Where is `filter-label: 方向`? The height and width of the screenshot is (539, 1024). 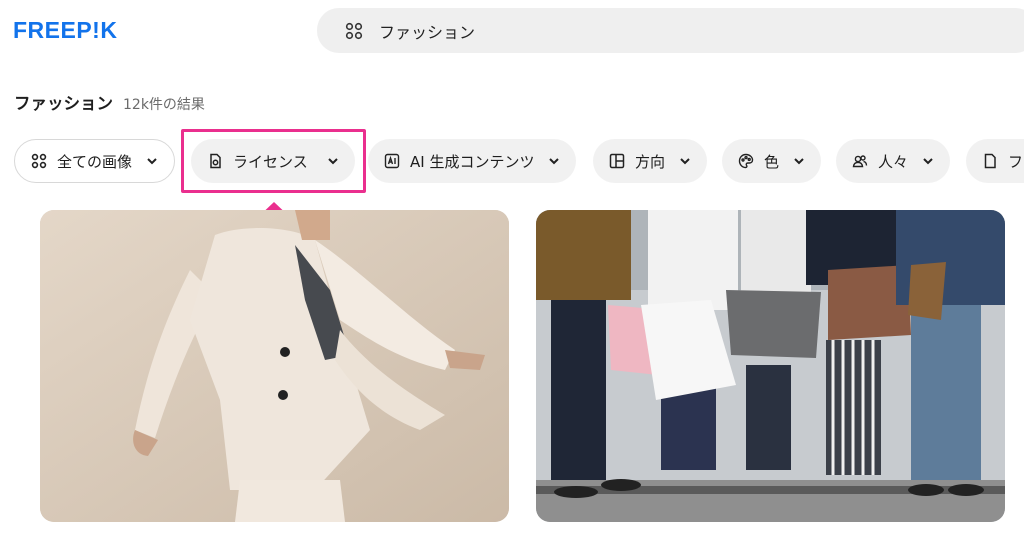
filter-label: 方向 is located at coordinates (650, 161).